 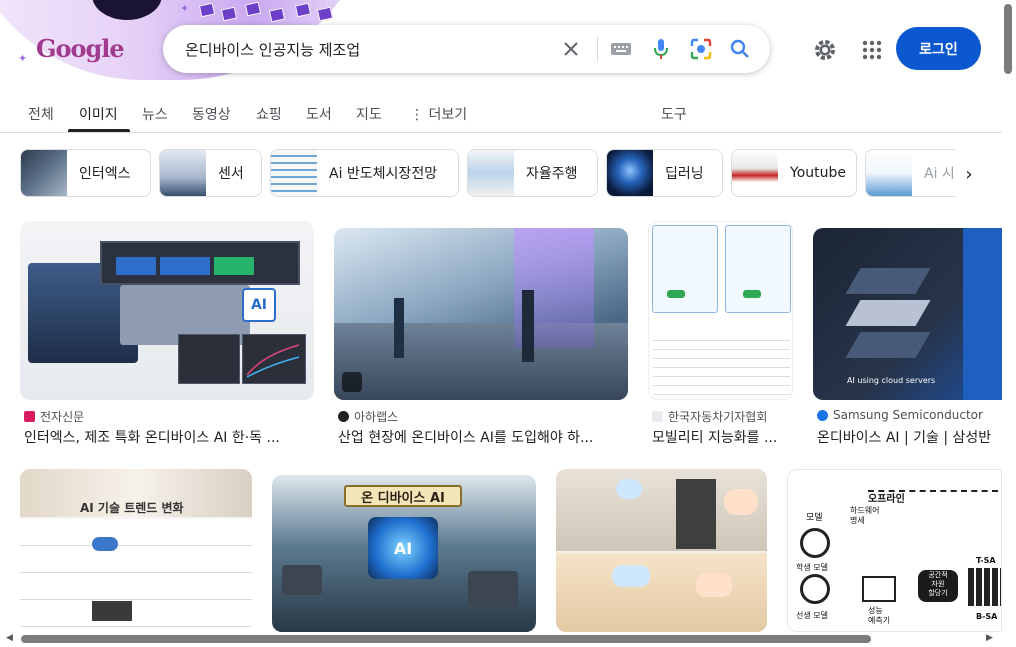 What do you see at coordinates (939, 174) in the screenshot?
I see `chip-label: Ai 시` at bounding box center [939, 174].